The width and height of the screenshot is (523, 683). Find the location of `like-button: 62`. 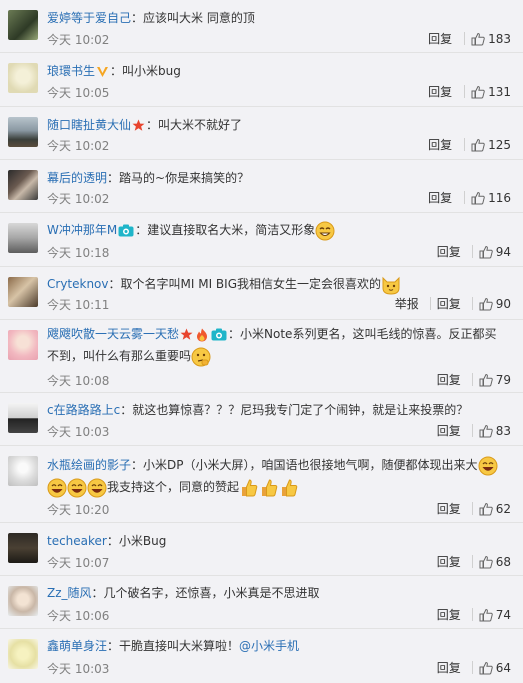

like-button: 62 is located at coordinates (495, 509).